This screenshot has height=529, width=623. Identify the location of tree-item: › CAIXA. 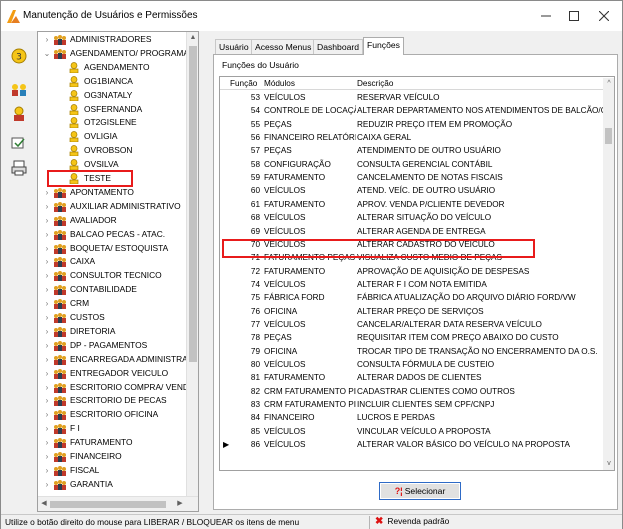
(112, 261).